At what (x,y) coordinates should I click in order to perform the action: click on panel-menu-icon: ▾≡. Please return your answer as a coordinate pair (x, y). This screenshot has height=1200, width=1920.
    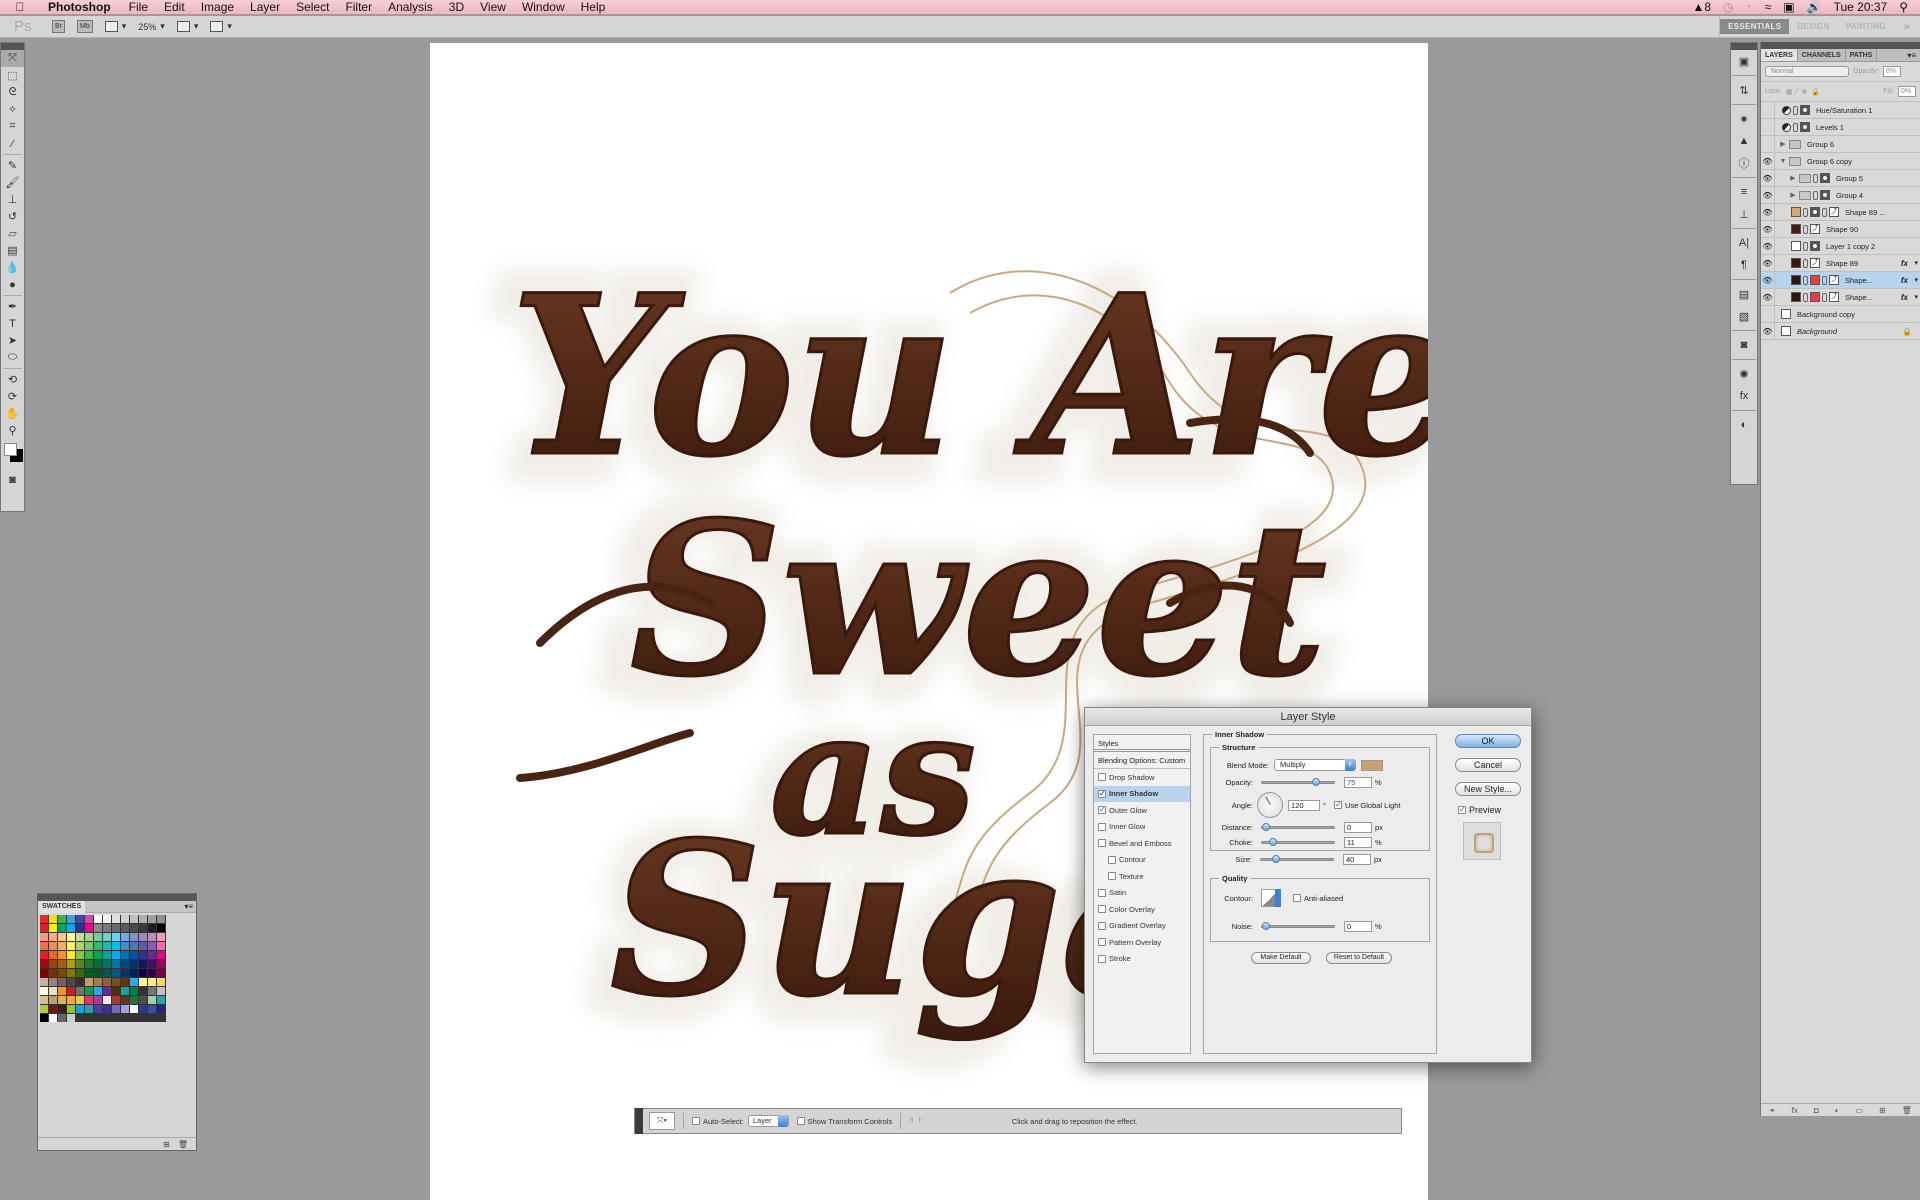
    Looking at the image, I should click on (1913, 55).